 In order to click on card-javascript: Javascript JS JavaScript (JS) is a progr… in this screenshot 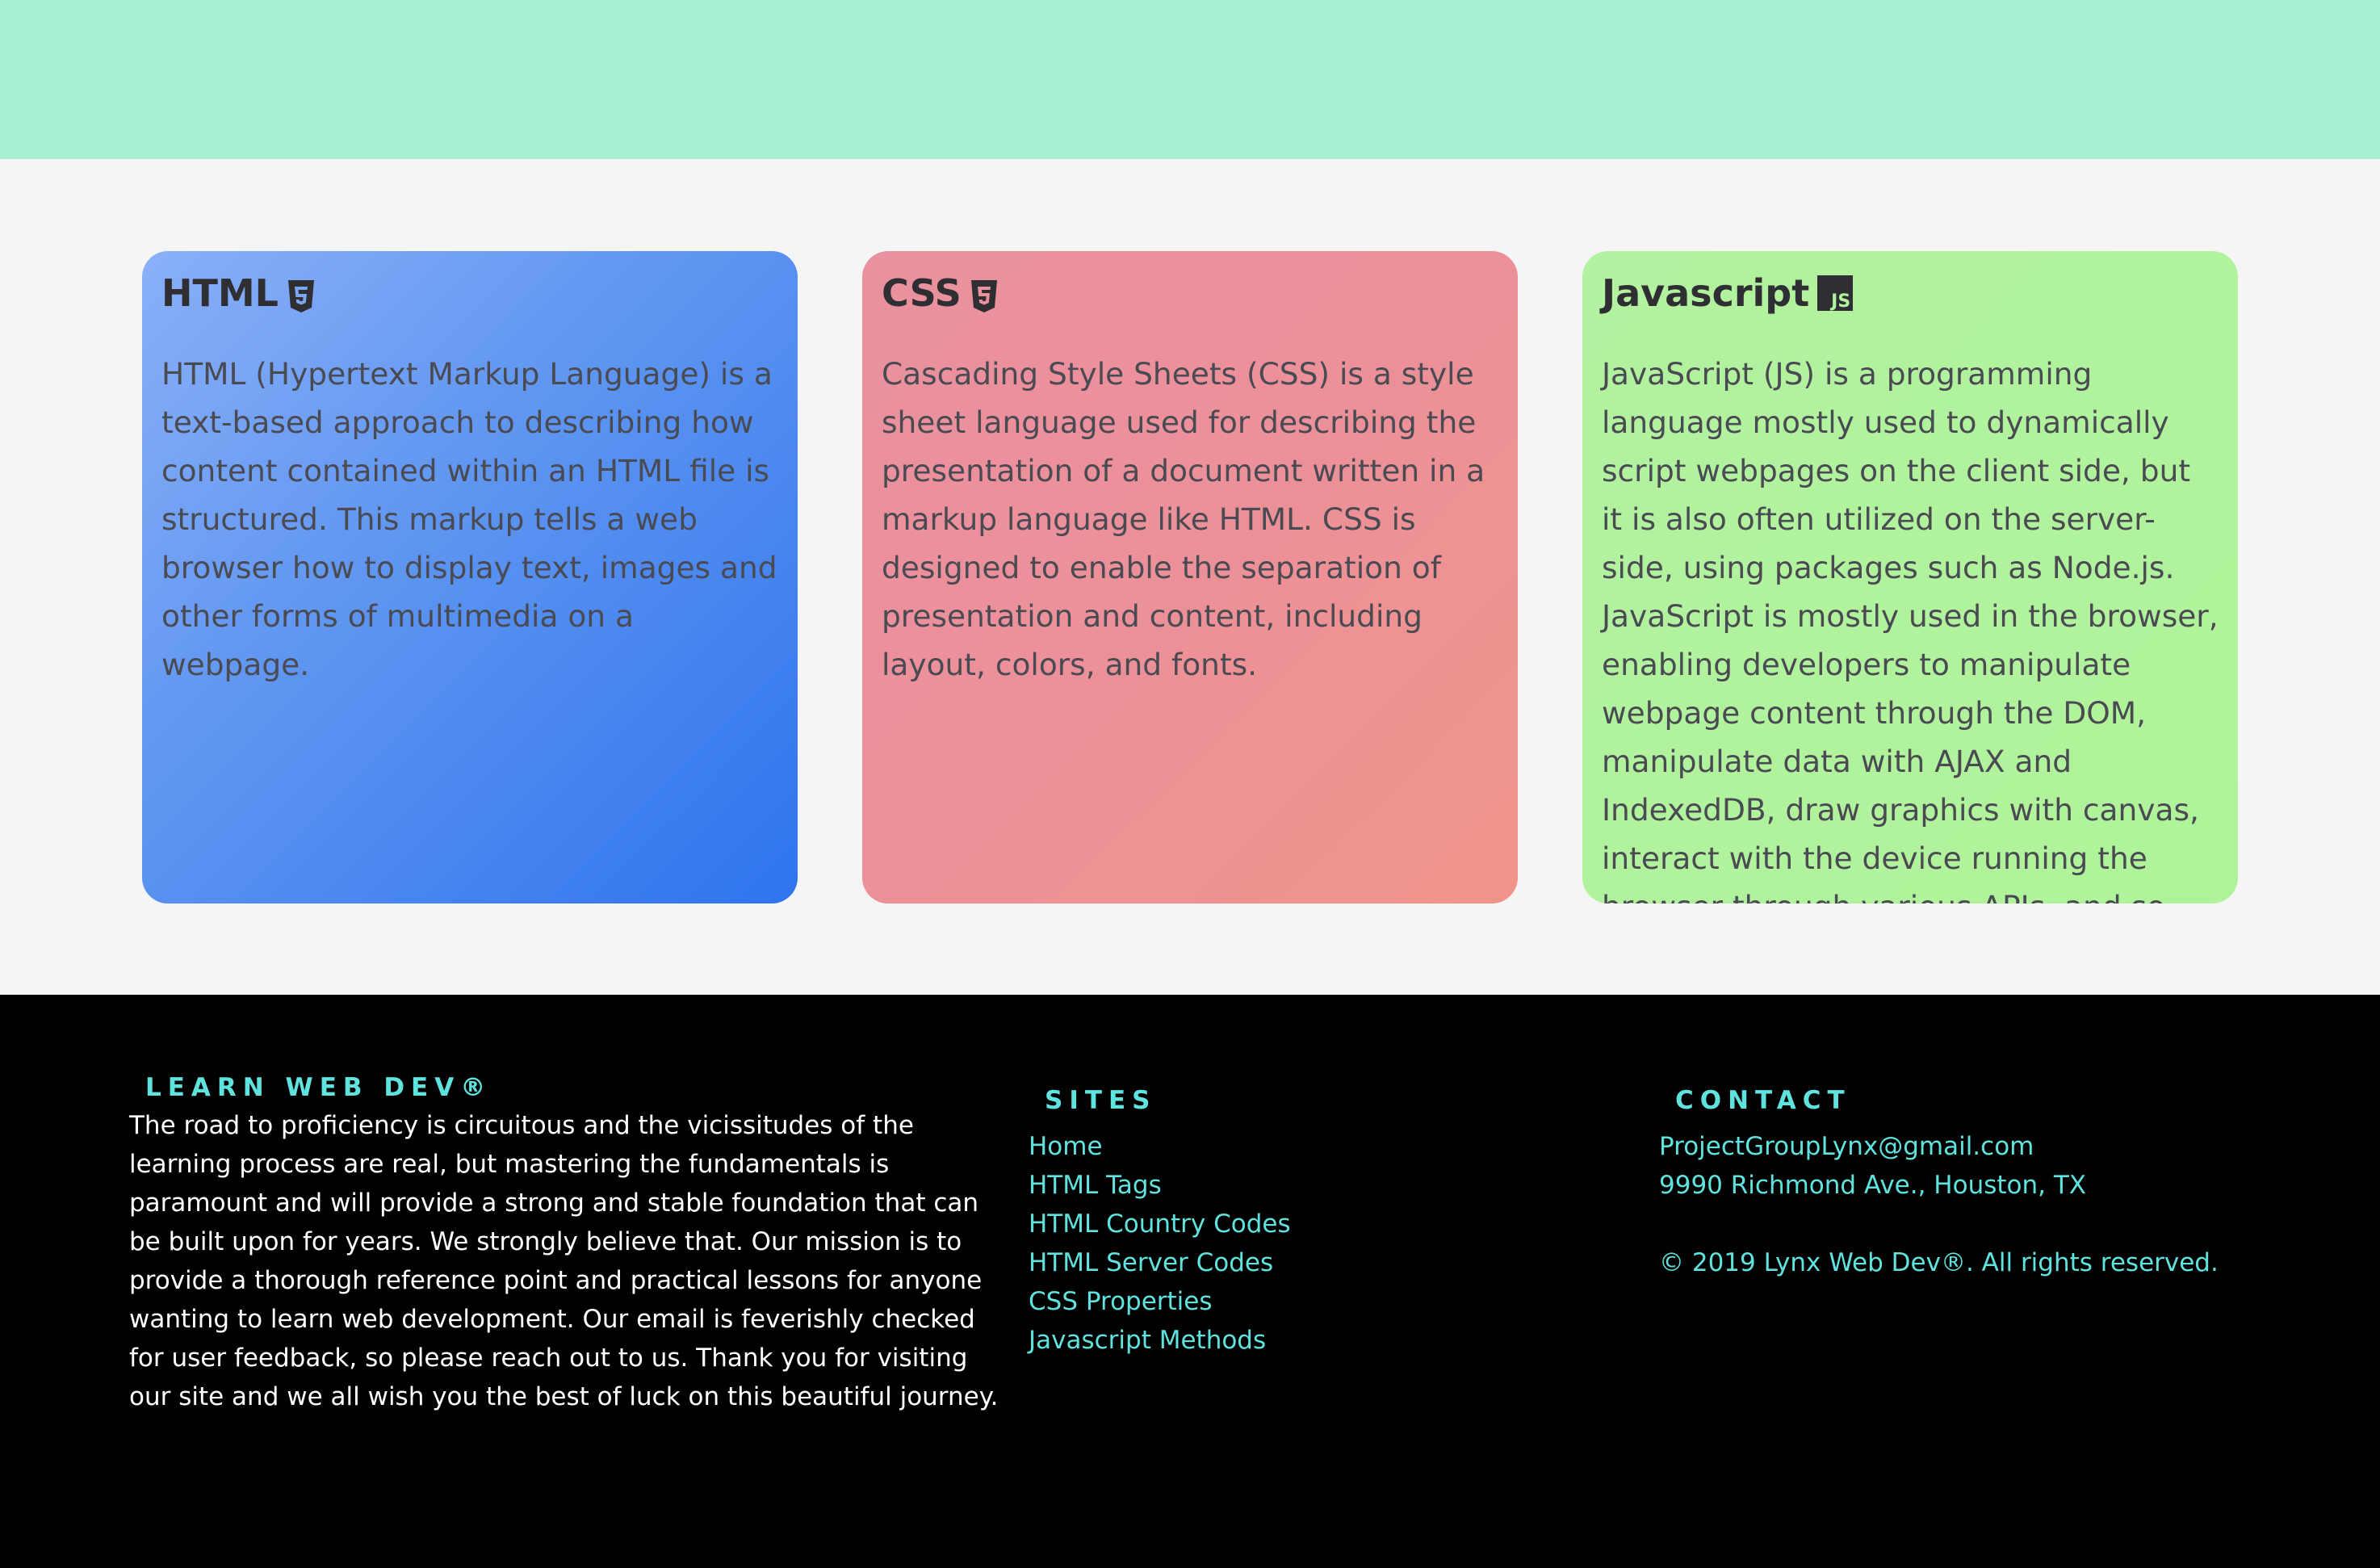, I will do `click(1910, 577)`.